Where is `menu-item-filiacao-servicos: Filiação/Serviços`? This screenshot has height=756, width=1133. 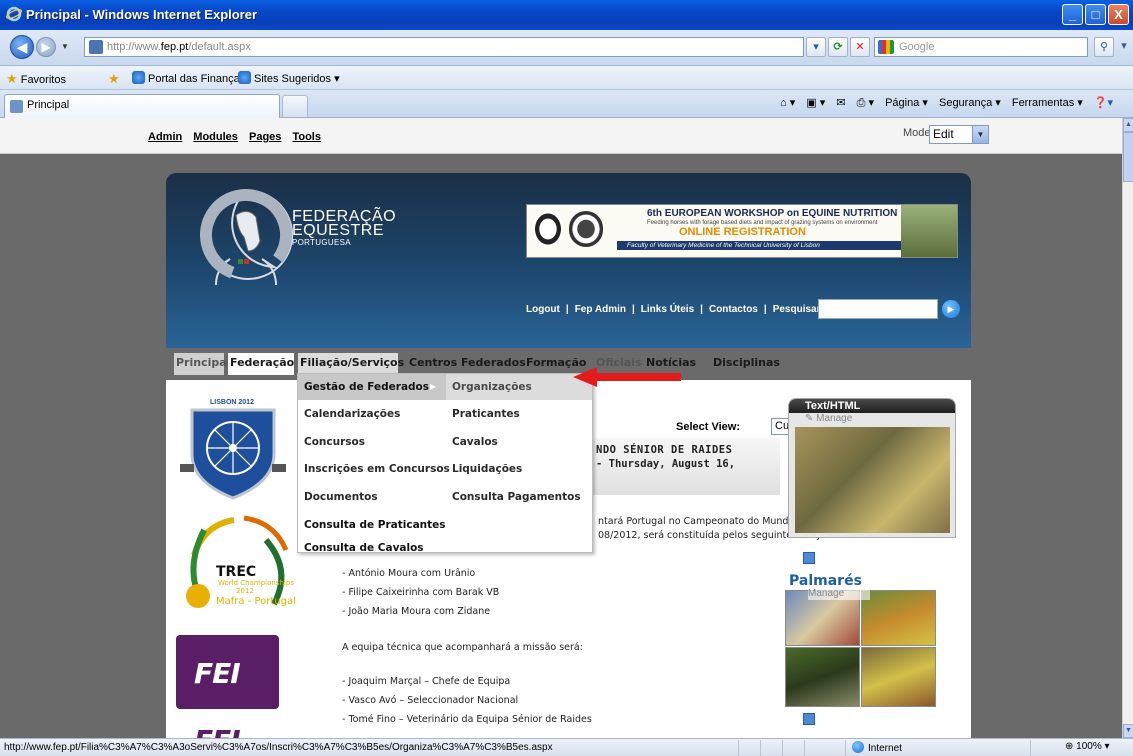
menu-item-filiacao-servicos: Filiação/Serviços is located at coordinates (351, 364).